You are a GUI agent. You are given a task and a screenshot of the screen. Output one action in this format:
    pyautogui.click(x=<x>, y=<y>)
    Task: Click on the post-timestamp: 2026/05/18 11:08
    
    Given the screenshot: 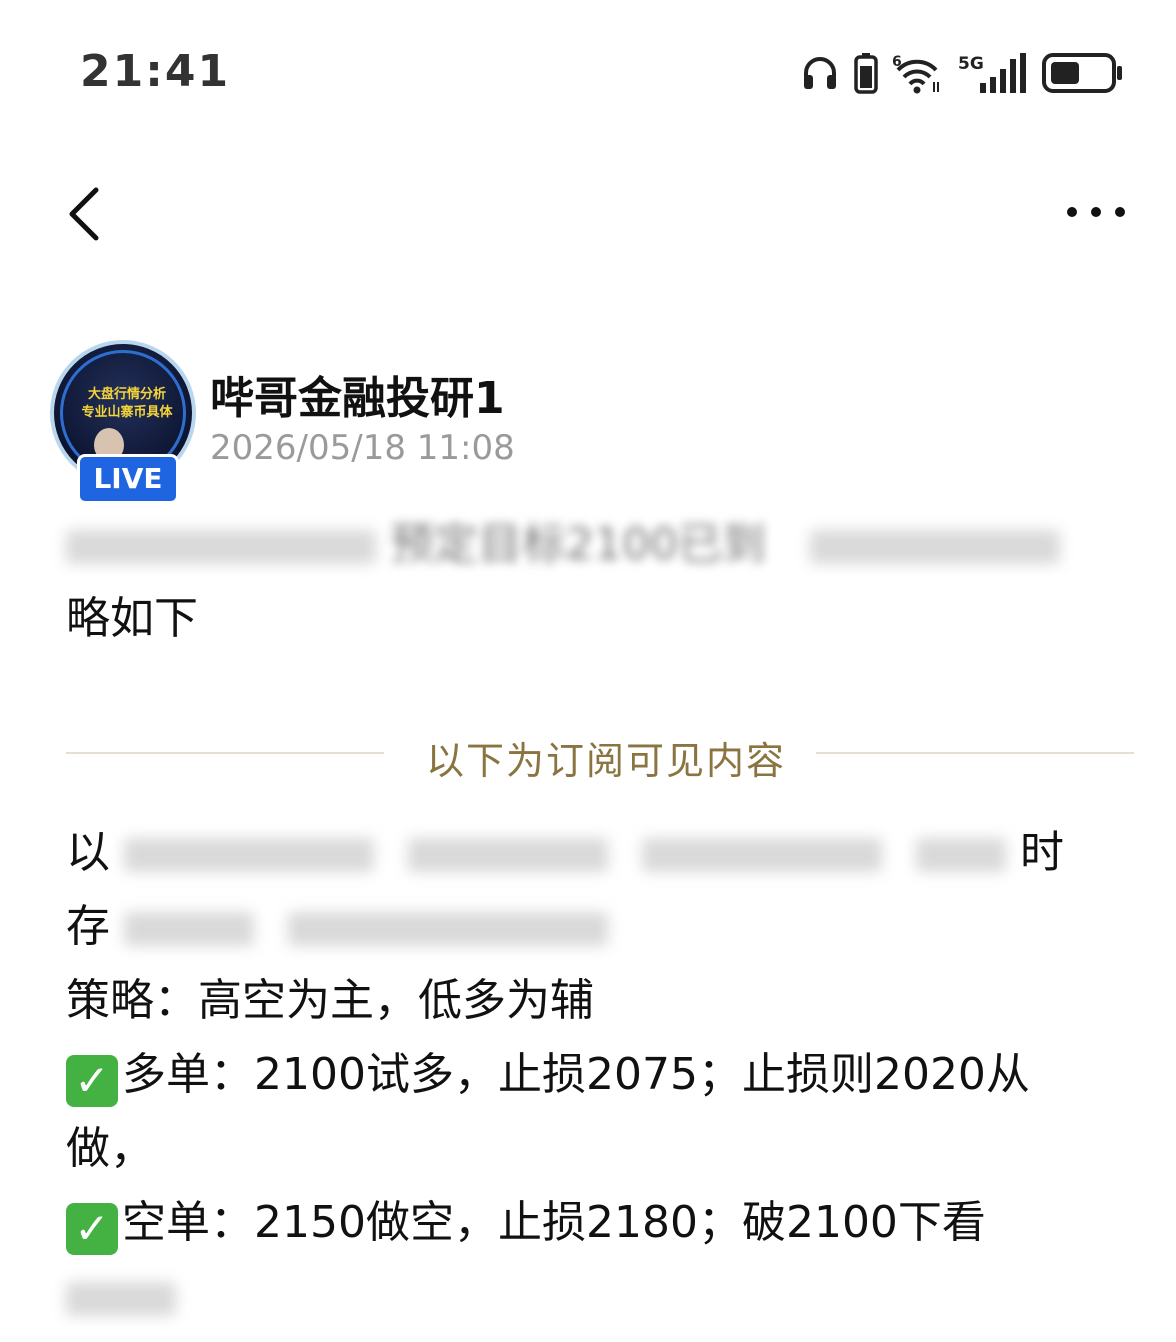 What is the action you would take?
    pyautogui.click(x=362, y=448)
    